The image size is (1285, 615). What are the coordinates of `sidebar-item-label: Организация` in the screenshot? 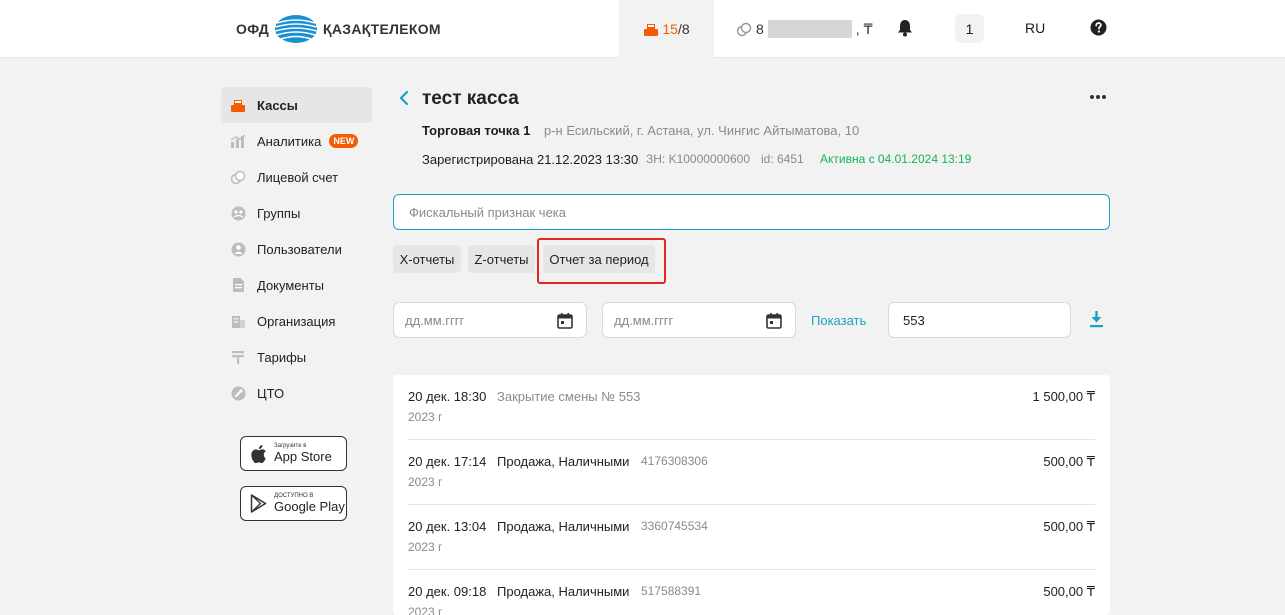 It's located at (296, 321).